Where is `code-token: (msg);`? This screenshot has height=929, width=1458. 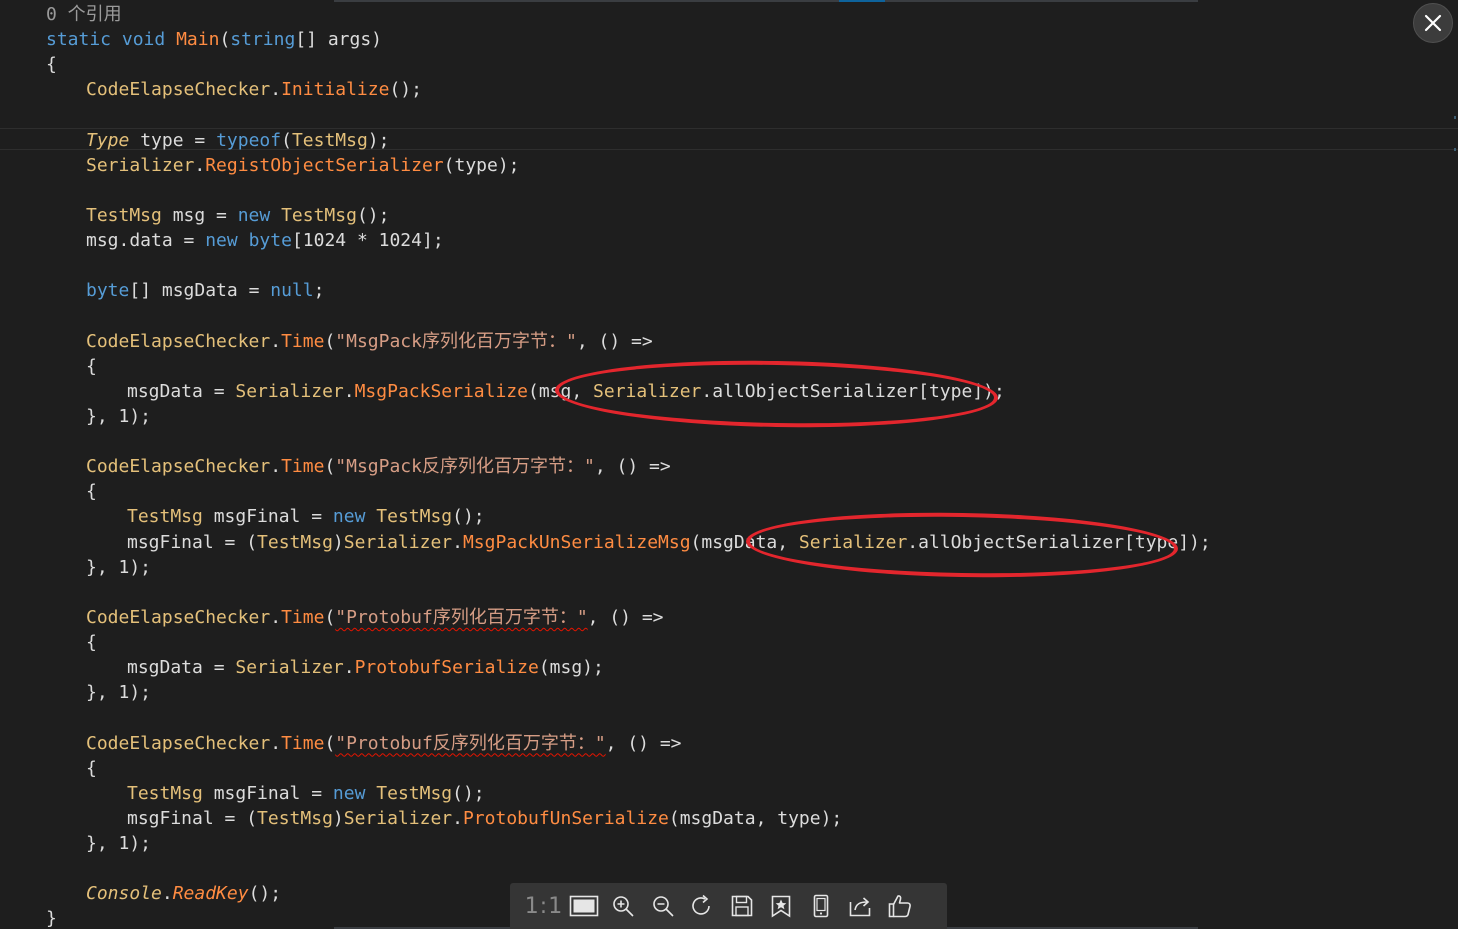 code-token: (msg); is located at coordinates (571, 668).